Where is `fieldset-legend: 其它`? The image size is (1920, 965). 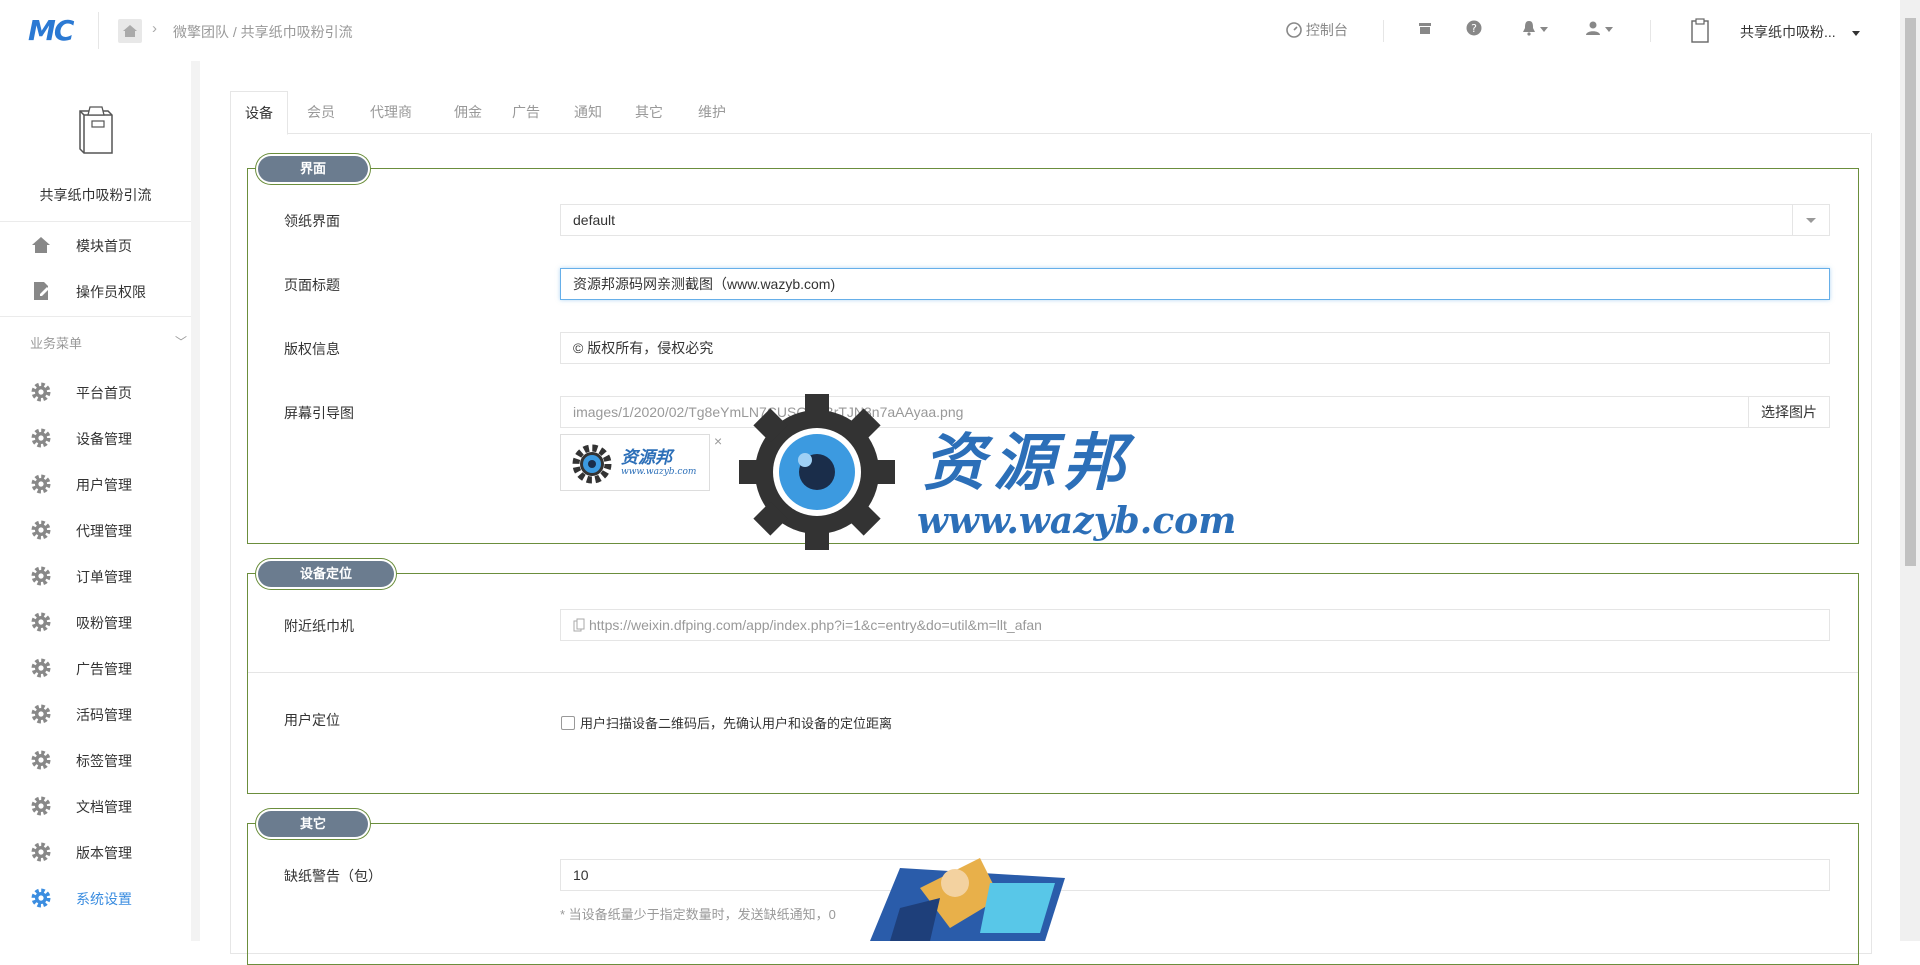 fieldset-legend: 其它 is located at coordinates (313, 824).